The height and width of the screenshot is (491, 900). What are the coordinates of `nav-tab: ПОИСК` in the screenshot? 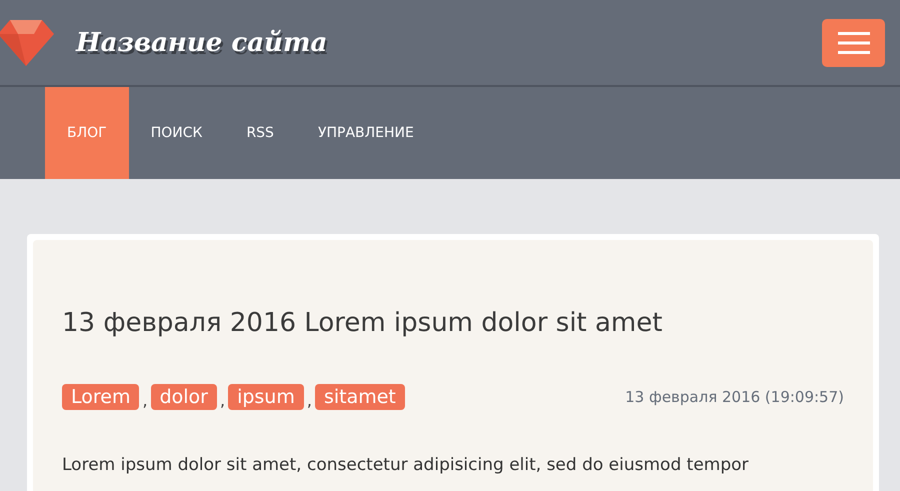 It's located at (176, 133).